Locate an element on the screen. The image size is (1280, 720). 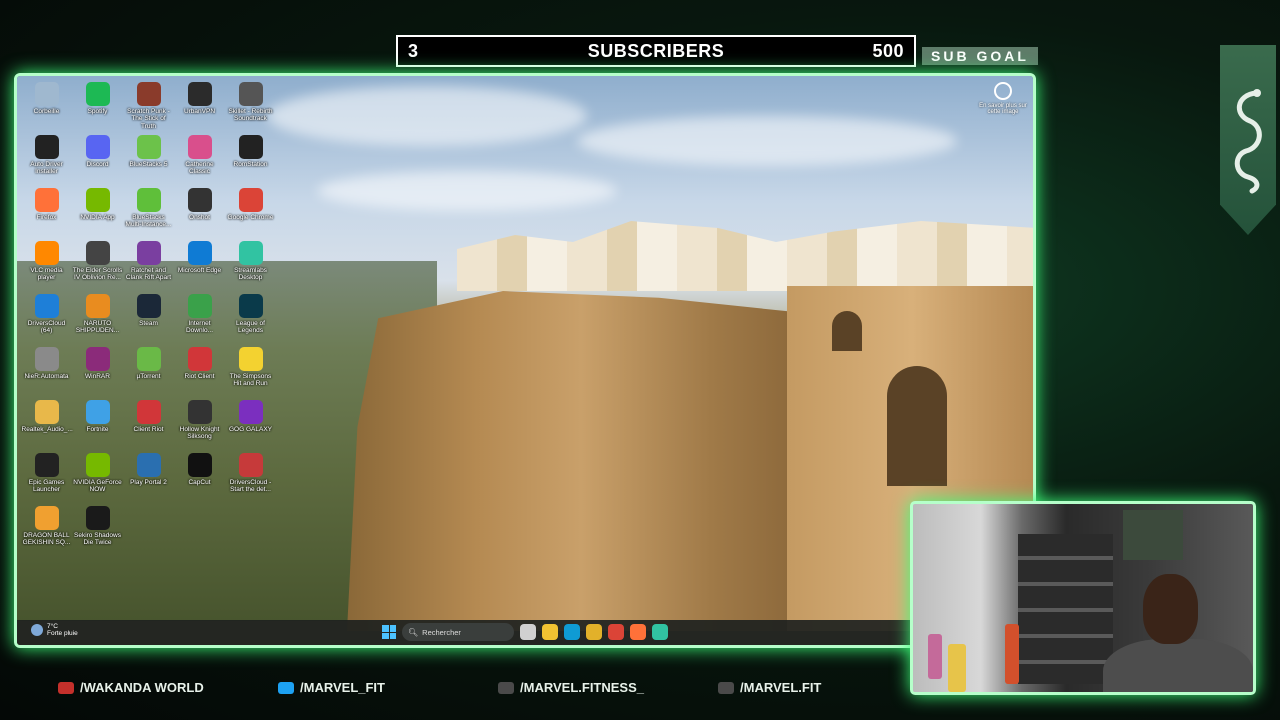
instagram-icon is located at coordinates (506, 687).